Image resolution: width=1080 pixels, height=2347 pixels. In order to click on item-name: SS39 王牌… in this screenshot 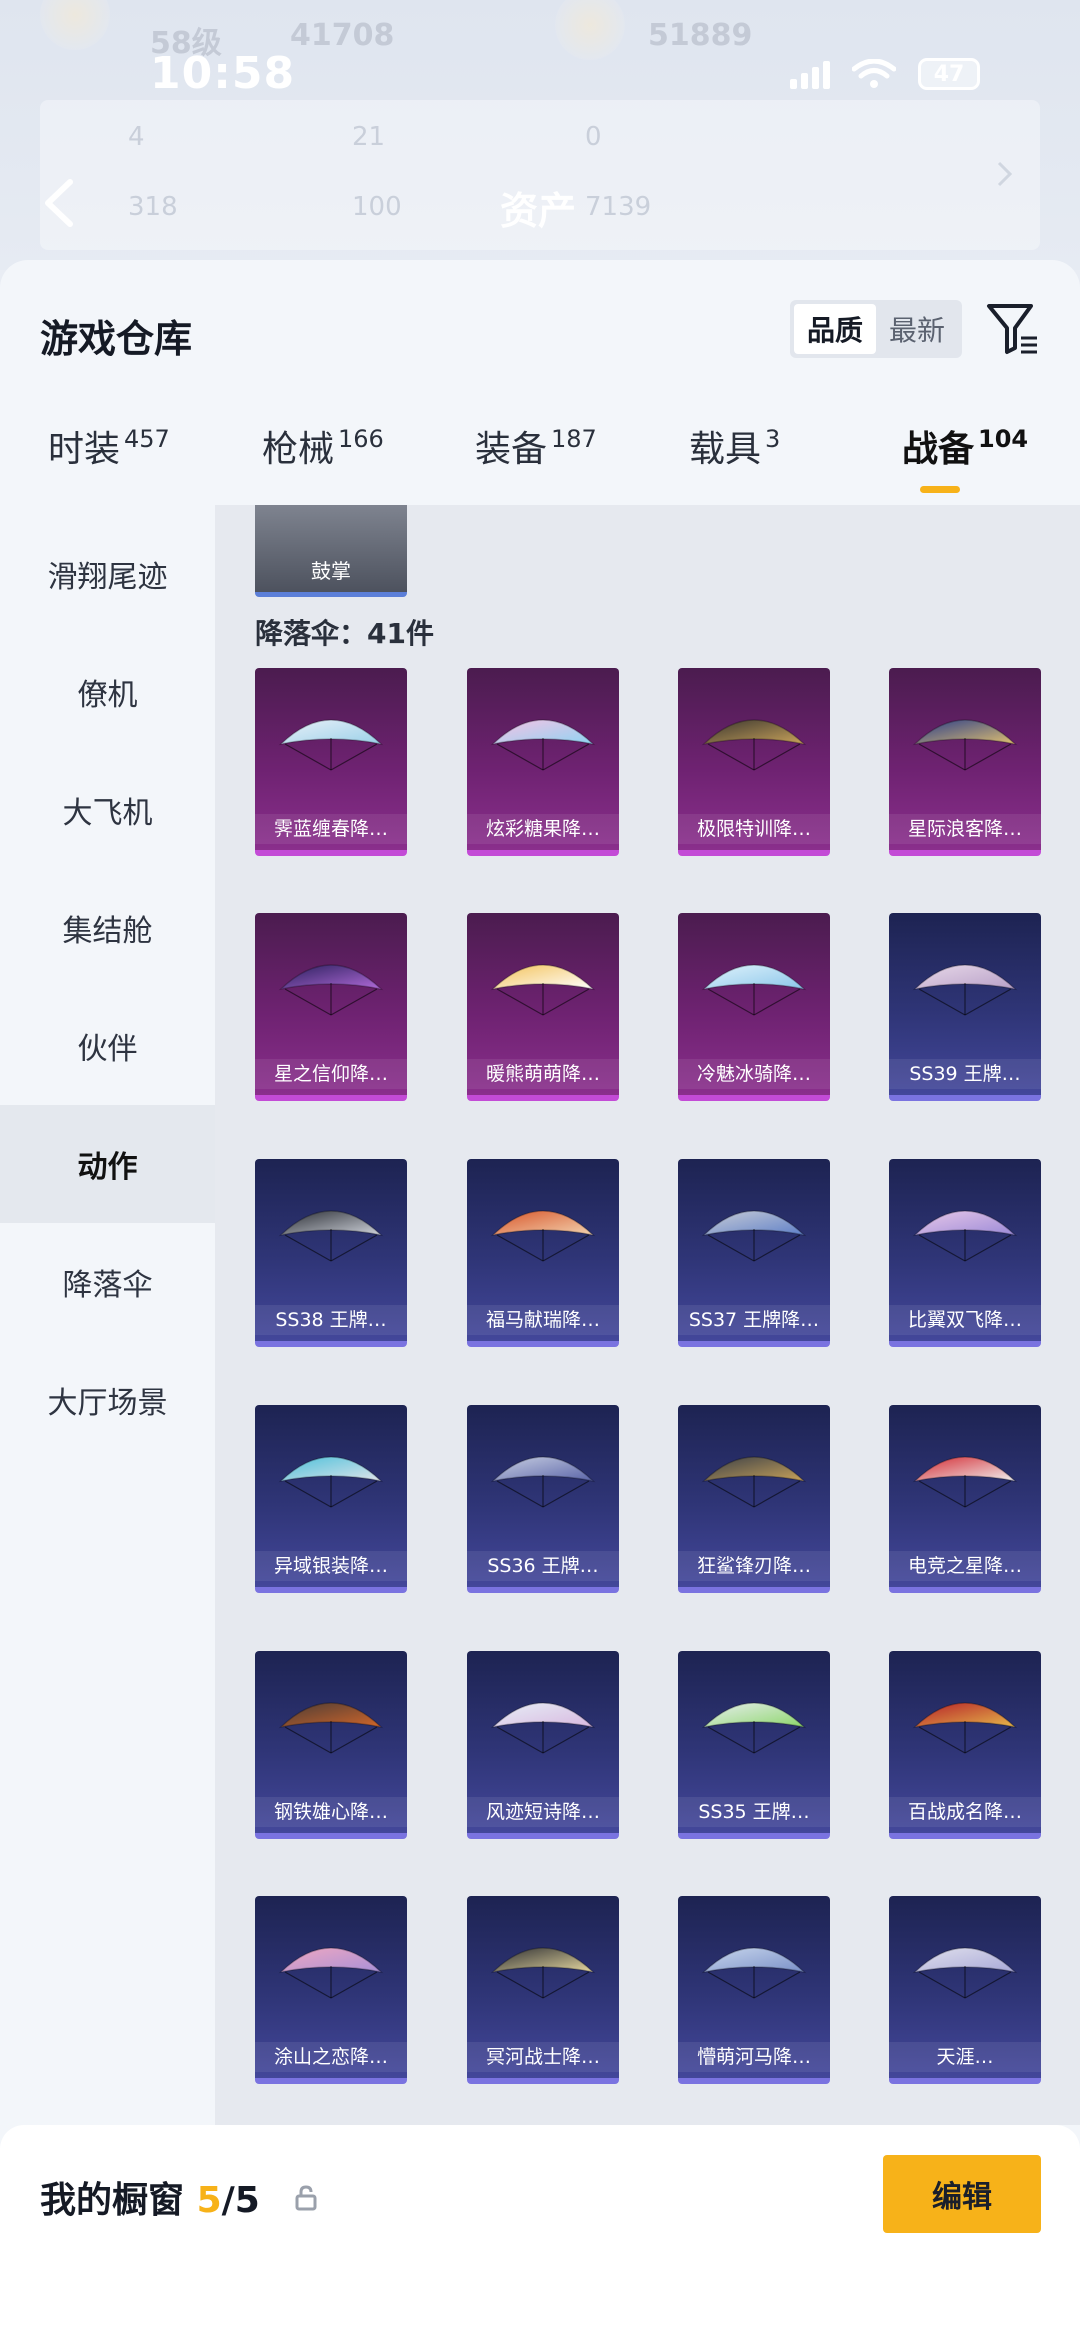, I will do `click(965, 1074)`.